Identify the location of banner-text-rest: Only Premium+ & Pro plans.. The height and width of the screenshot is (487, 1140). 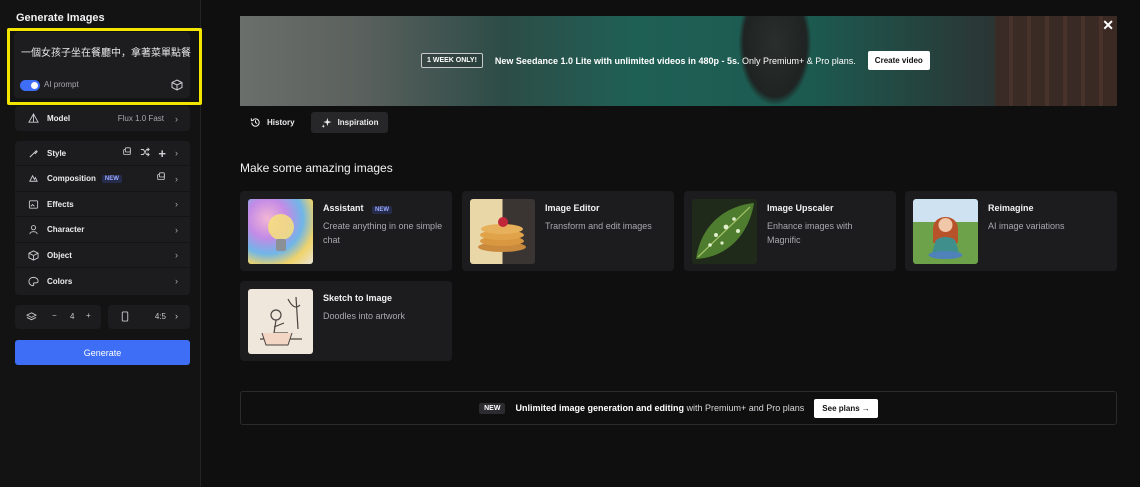
(797, 60).